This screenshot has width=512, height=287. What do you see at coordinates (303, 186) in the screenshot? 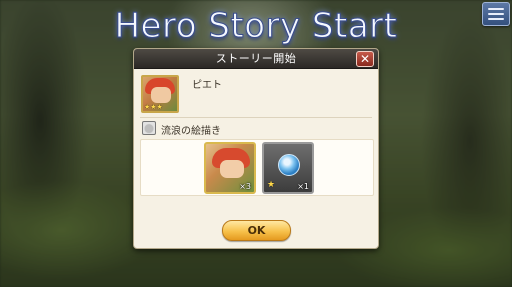
I see `reward-item-quantity: ×1` at bounding box center [303, 186].